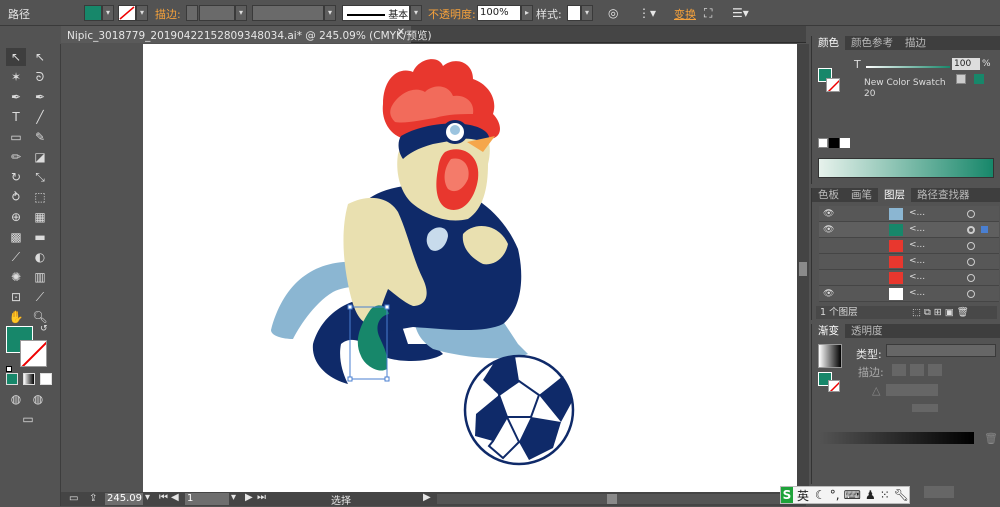 This screenshot has width=1000, height=507. What do you see at coordinates (940, 312) in the screenshot?
I see `layer-actions-icons: ⬚ ⧉ ⊞ ▣ 🗑︎` at bounding box center [940, 312].